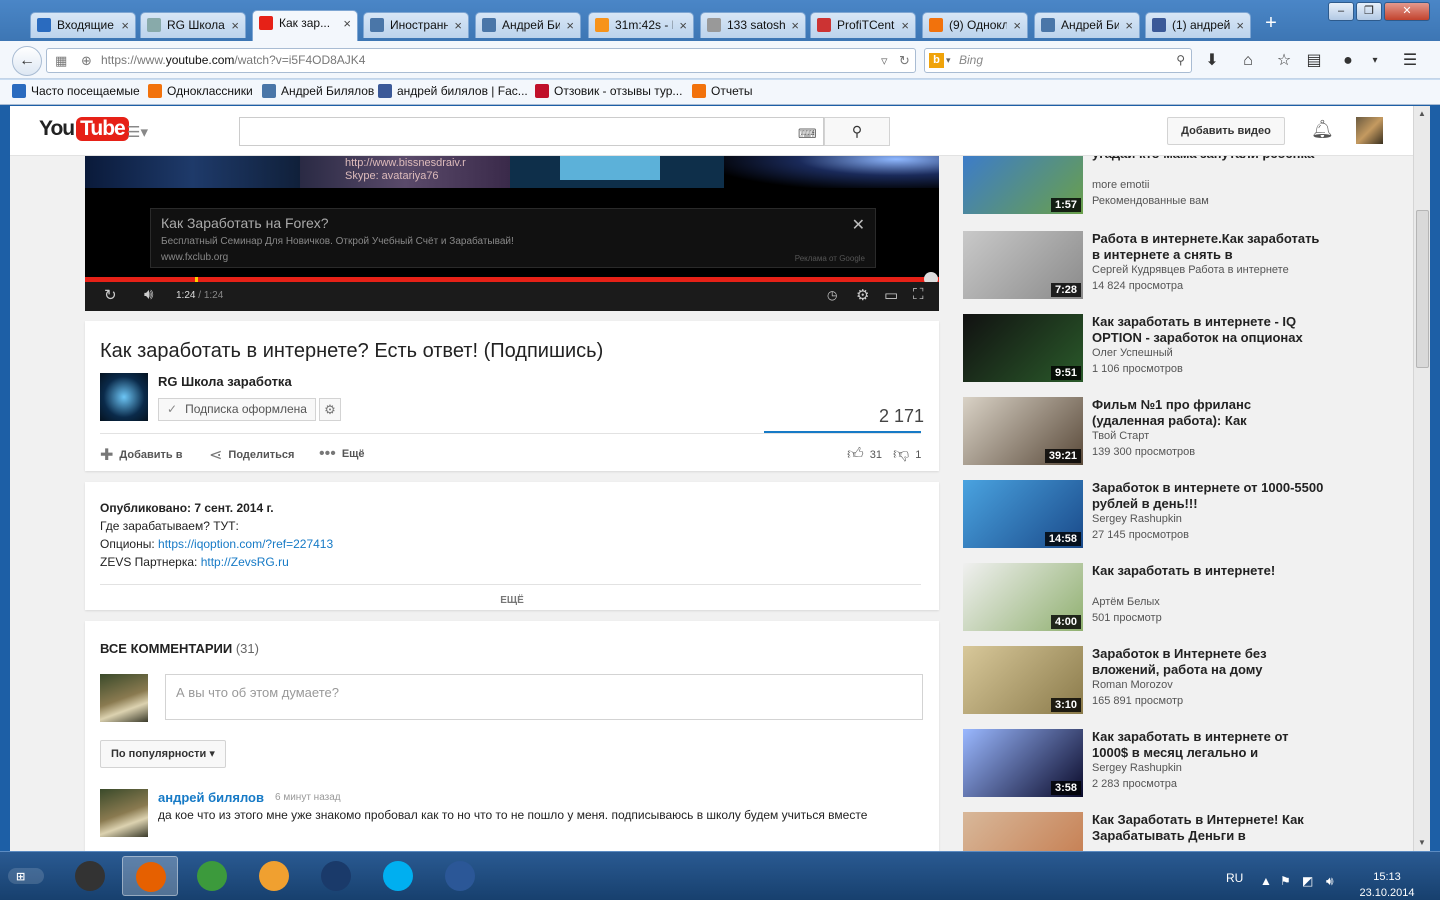  What do you see at coordinates (832, 295) in the screenshot?
I see `watch-later-icon: ◷` at bounding box center [832, 295].